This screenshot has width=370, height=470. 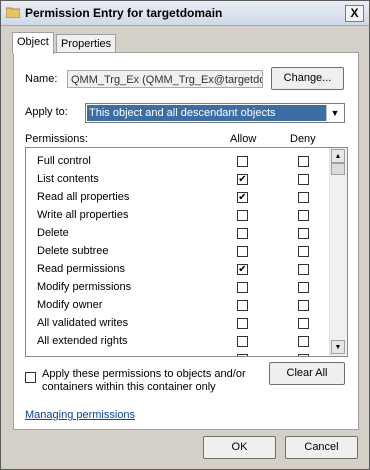 I want to click on cancel-button: Cancel, so click(x=321, y=447).